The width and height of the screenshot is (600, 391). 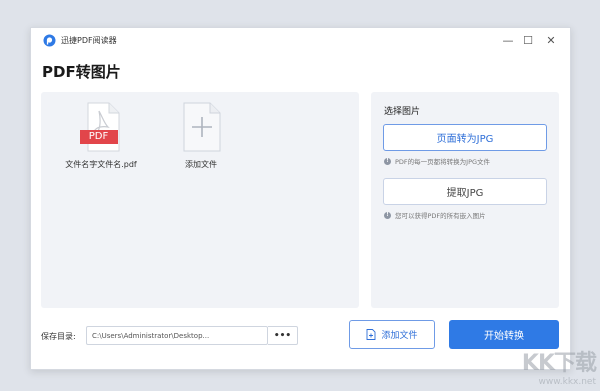 I want to click on app-logo-icon, so click(x=49, y=40).